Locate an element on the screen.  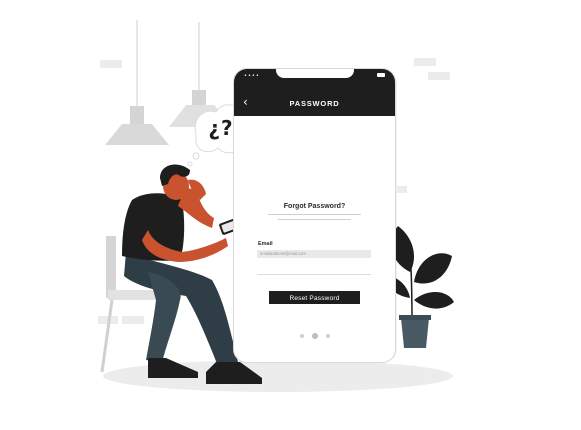
forgot-password-heading: Forgot Password? is located at coordinates (314, 206).